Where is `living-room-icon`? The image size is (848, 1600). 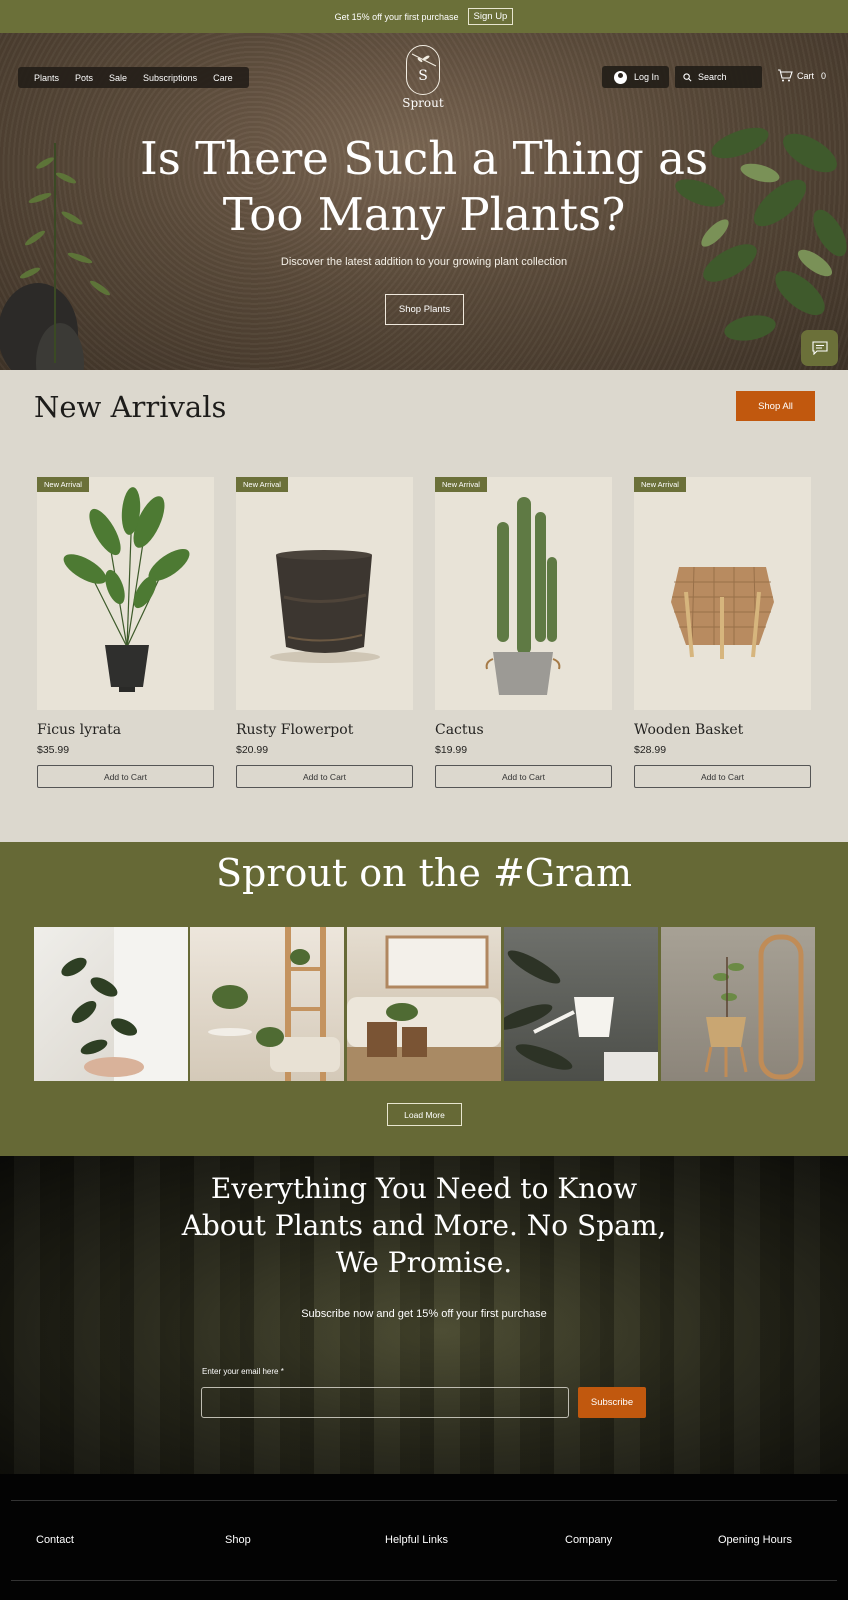 living-room-icon is located at coordinates (424, 1008).